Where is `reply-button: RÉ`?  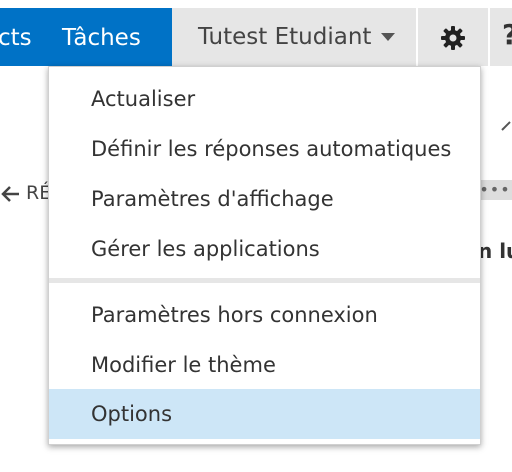 reply-button: RÉ is located at coordinates (25, 193).